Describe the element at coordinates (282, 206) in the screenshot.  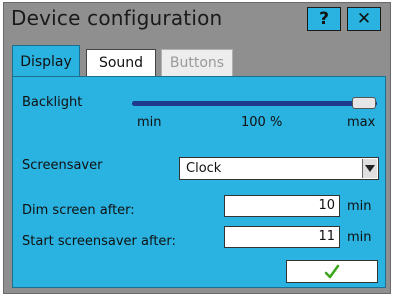
I see `dim-screen-input: 10` at that location.